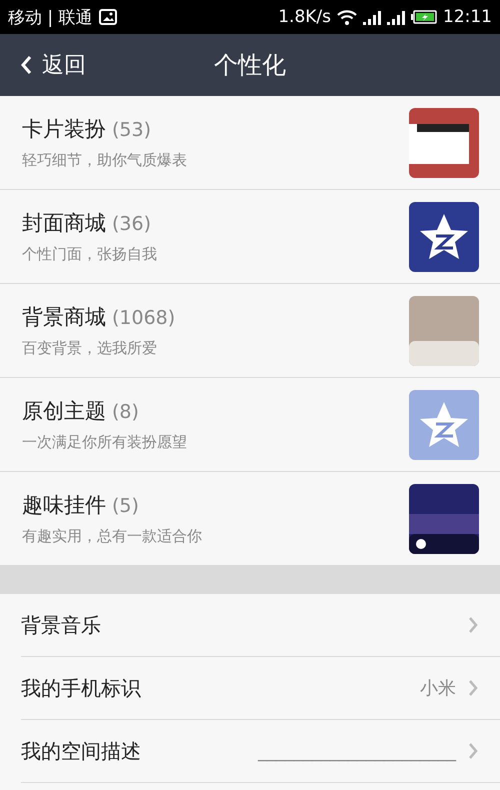  What do you see at coordinates (467, 17) in the screenshot?
I see `clock-time: 12:11` at bounding box center [467, 17].